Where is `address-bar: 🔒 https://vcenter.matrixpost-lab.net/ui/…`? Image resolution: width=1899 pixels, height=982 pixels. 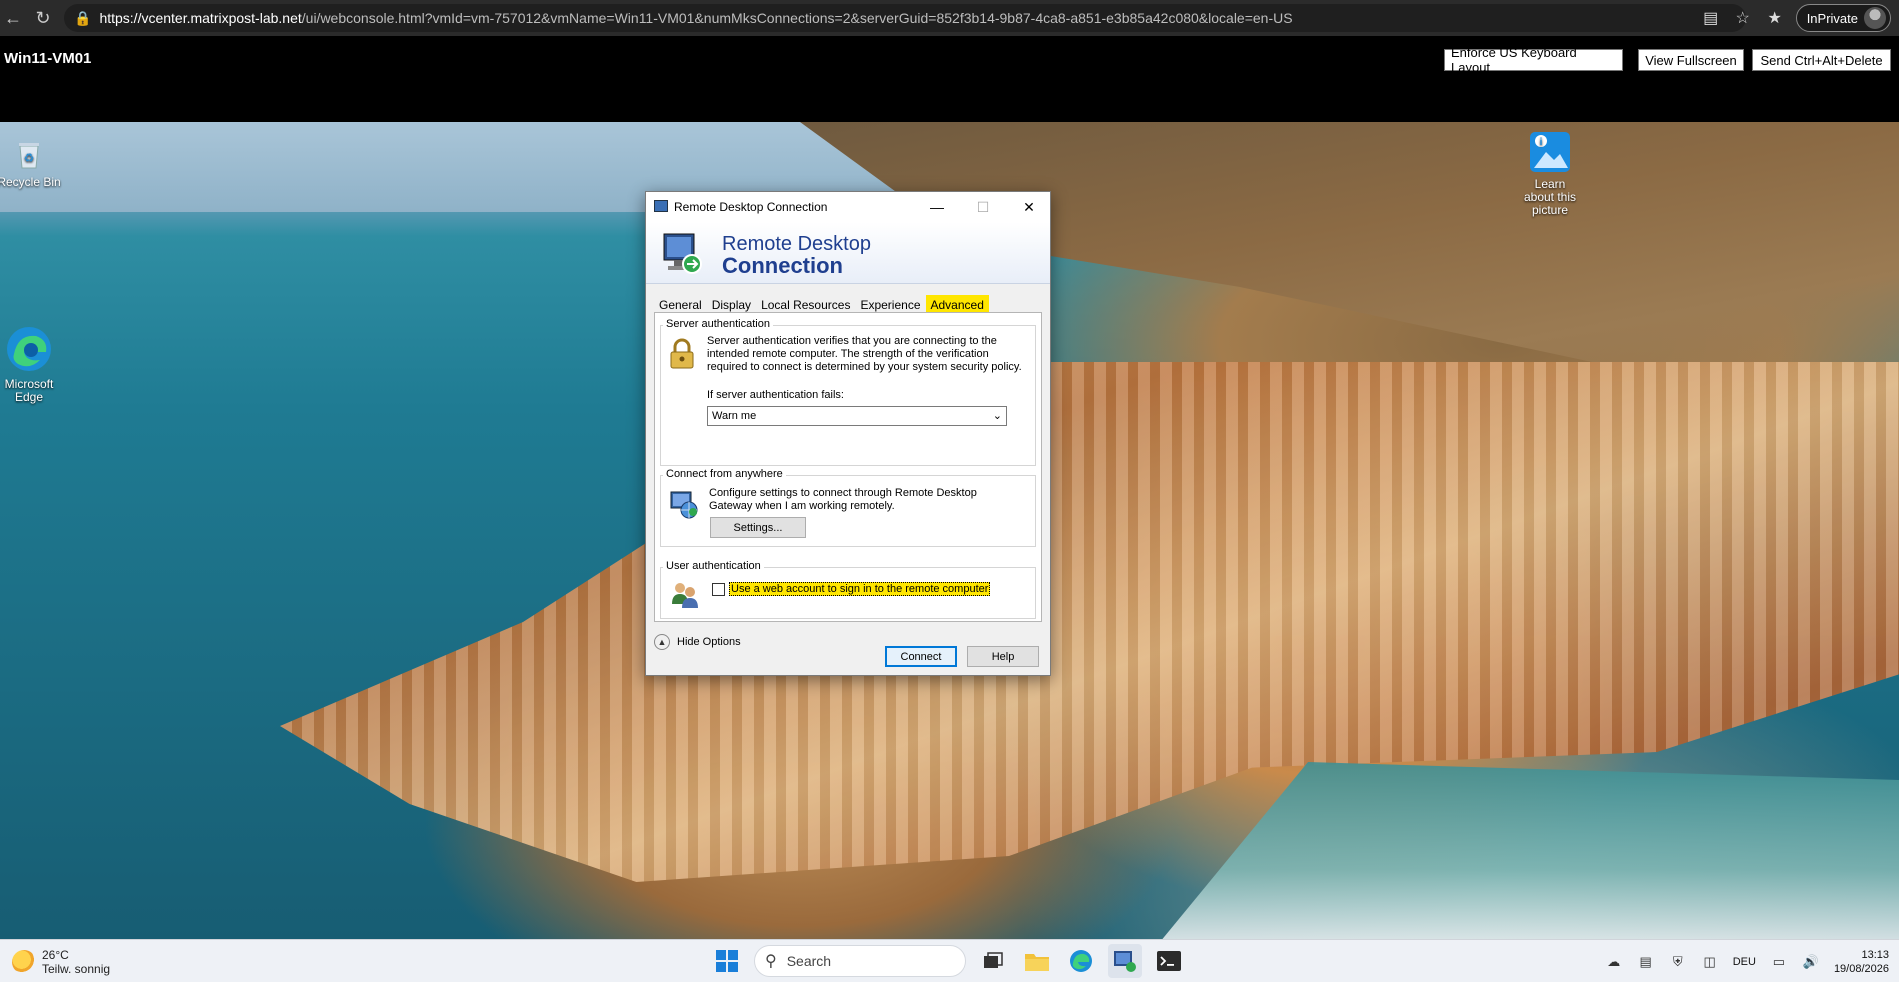 address-bar: 🔒 https://vcenter.matrixpost-lab.net/ui/… is located at coordinates (905, 18).